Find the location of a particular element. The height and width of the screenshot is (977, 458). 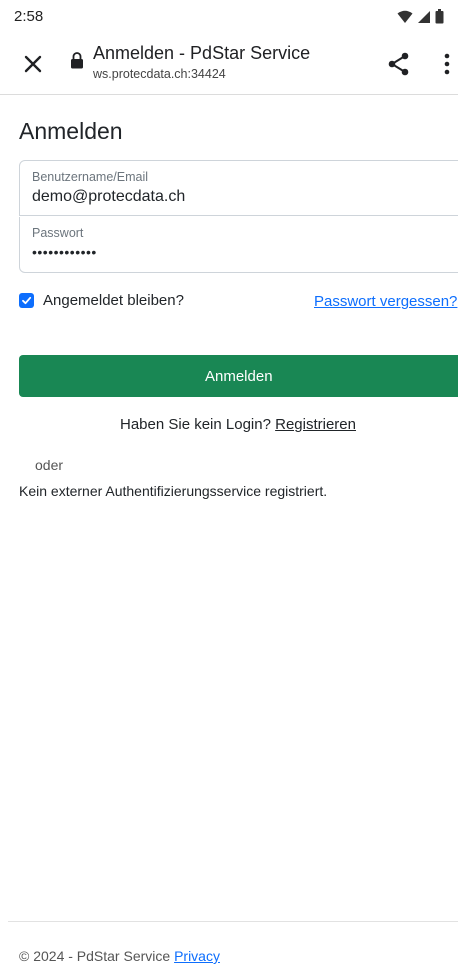

footer: © 2024 - PdStar Service Privacy is located at coordinates (119, 956).